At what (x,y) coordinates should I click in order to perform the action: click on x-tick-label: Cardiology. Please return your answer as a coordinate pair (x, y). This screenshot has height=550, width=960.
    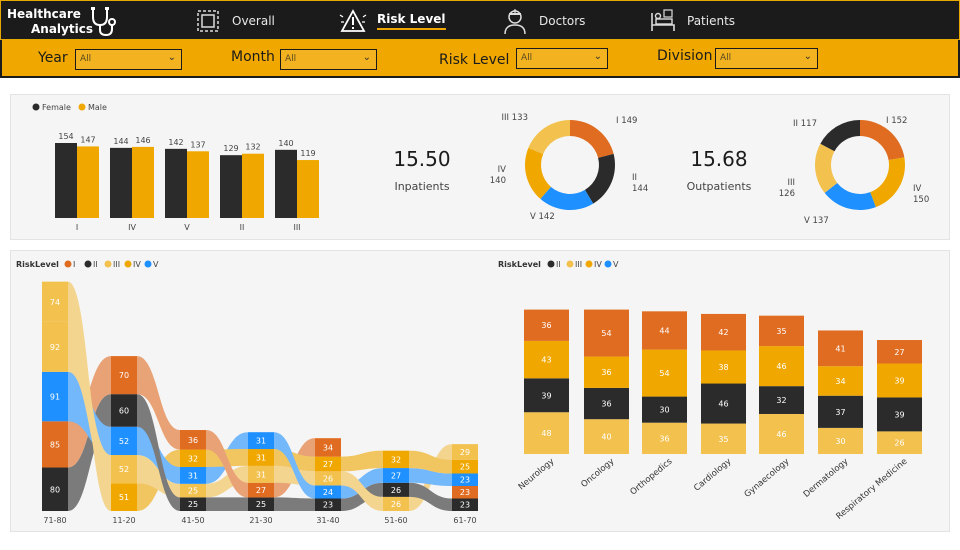
    Looking at the image, I should click on (712, 475).